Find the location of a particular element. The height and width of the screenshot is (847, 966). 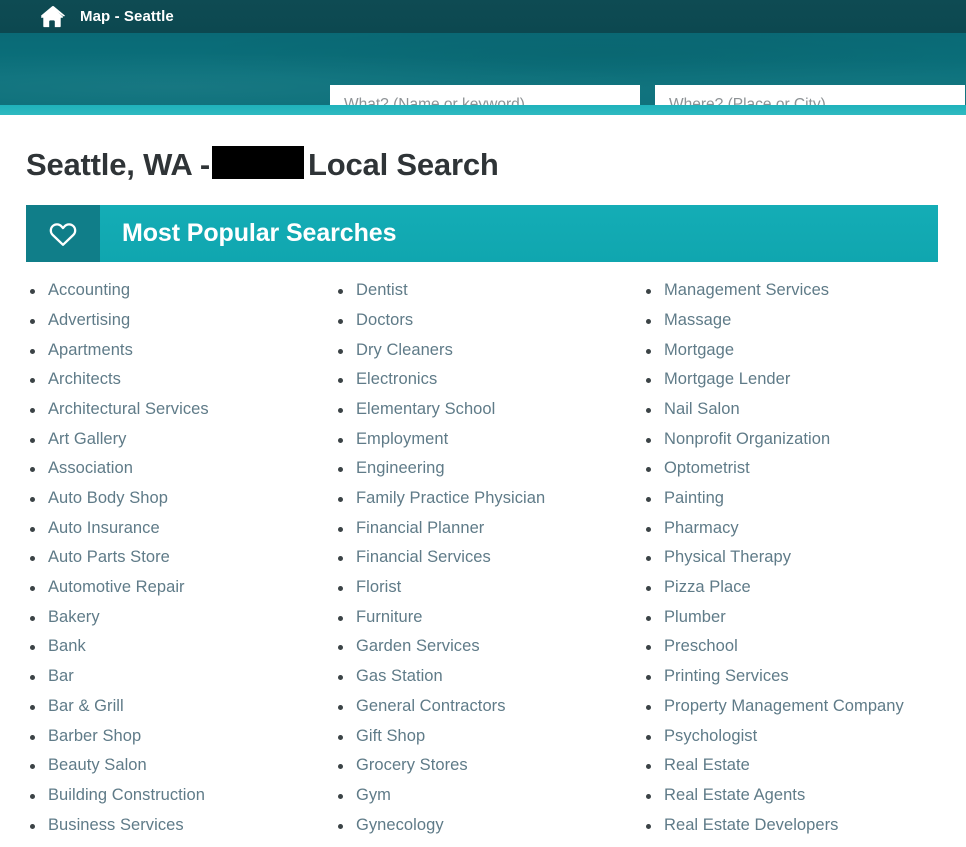

category-link: Optometrist is located at coordinates (707, 468).